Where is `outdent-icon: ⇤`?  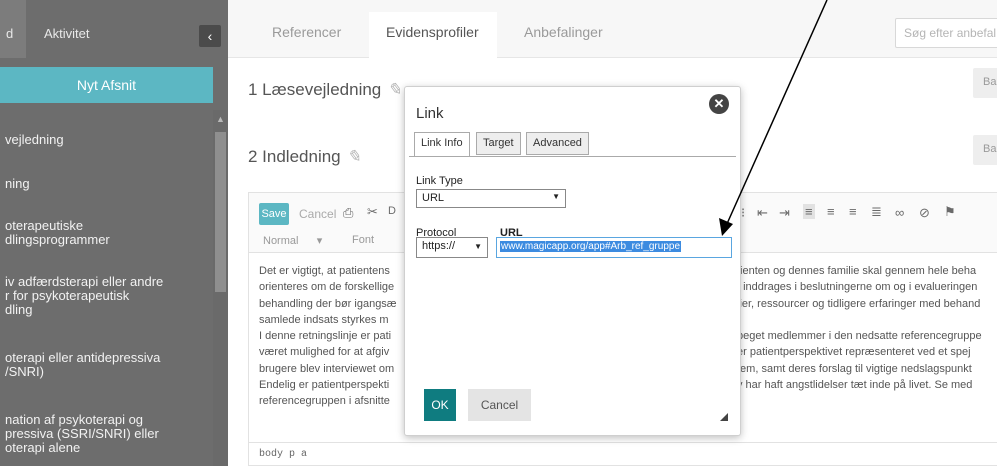
outdent-icon: ⇤ is located at coordinates (762, 213).